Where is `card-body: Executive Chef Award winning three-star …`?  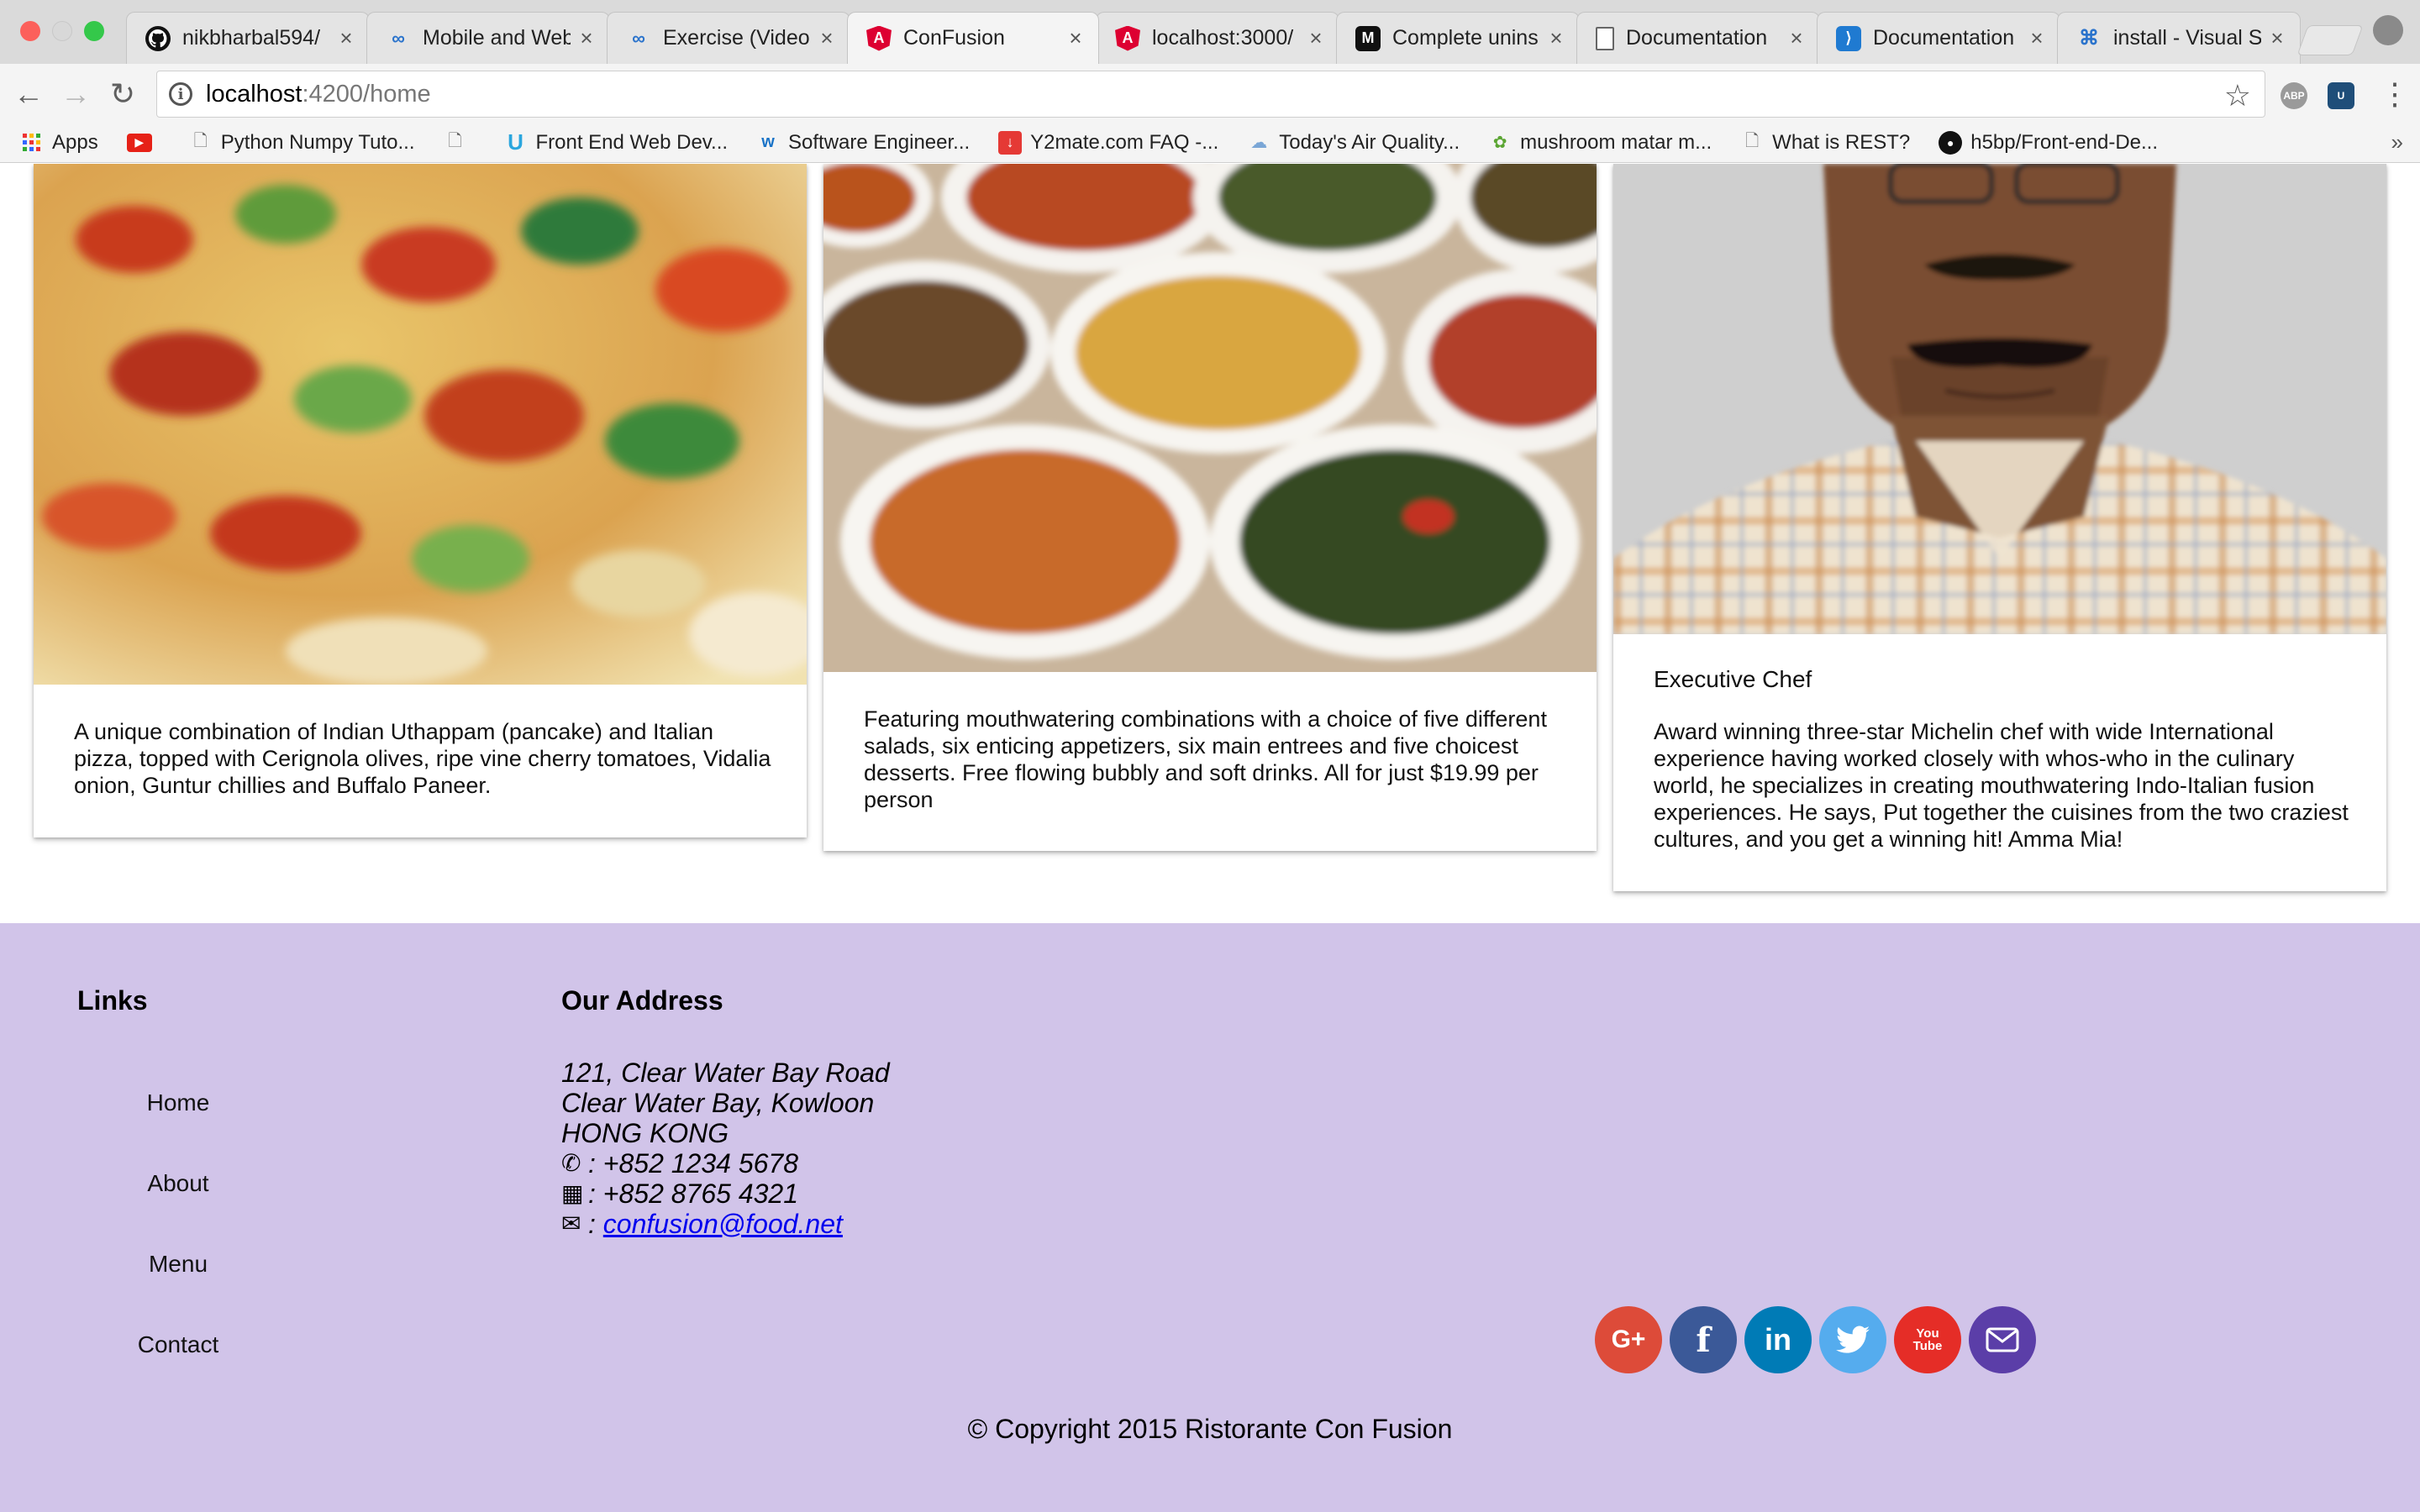
card-body: Executive Chef Award winning three-star … is located at coordinates (2003, 759).